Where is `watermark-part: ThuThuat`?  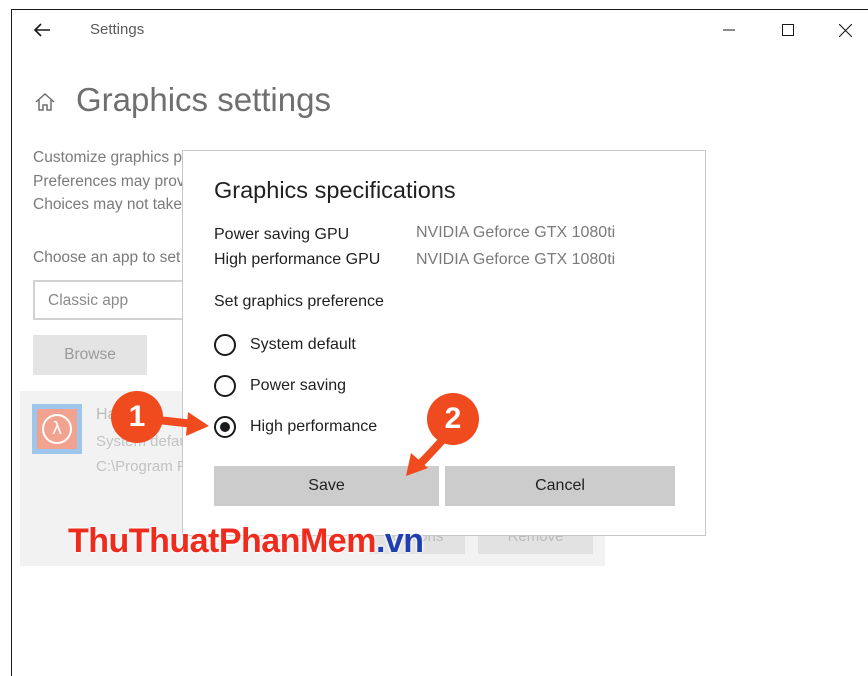
watermark-part: ThuThuat is located at coordinates (143, 541).